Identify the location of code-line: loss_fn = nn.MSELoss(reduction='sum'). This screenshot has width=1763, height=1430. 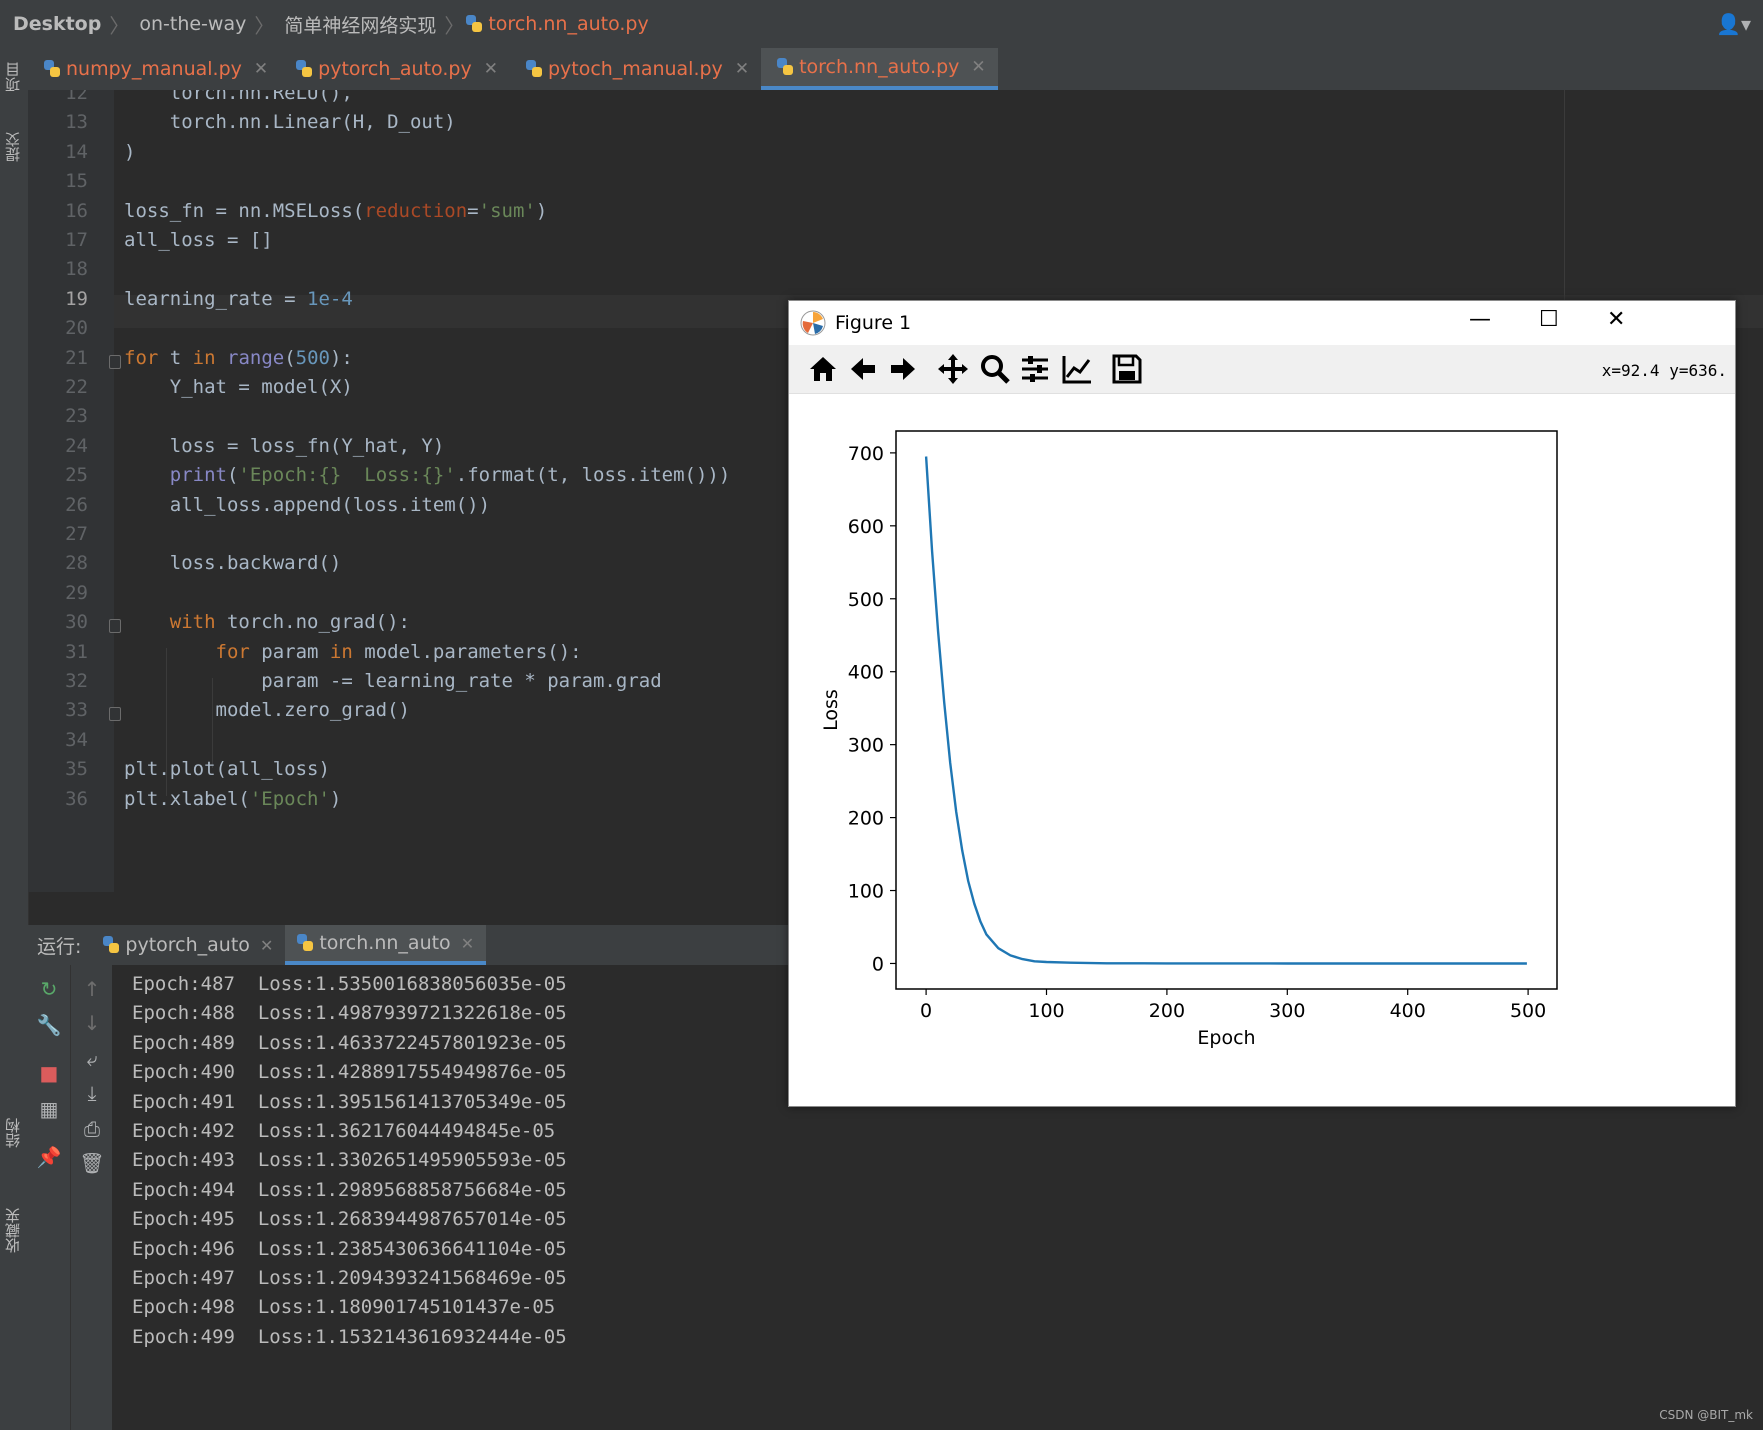
(335, 211).